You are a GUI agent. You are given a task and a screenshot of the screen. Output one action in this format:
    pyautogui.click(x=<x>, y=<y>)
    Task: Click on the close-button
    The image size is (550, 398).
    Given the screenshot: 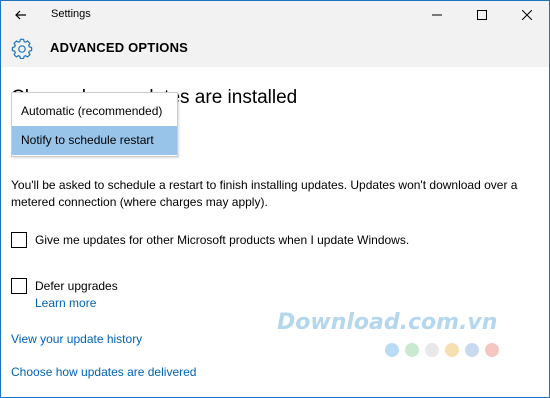 What is the action you would take?
    pyautogui.click(x=526, y=15)
    